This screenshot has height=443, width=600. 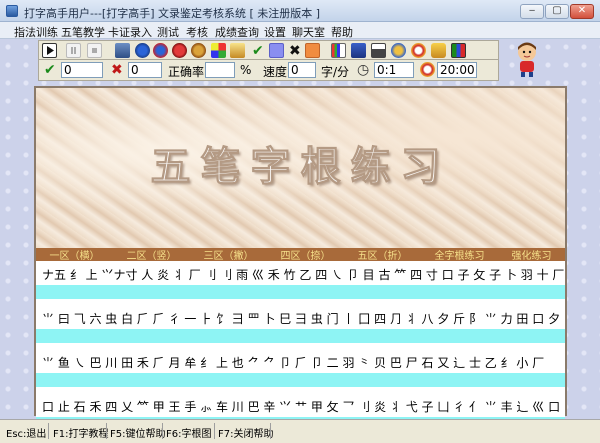 I want to click on timer-field: 20:00, so click(x=457, y=70).